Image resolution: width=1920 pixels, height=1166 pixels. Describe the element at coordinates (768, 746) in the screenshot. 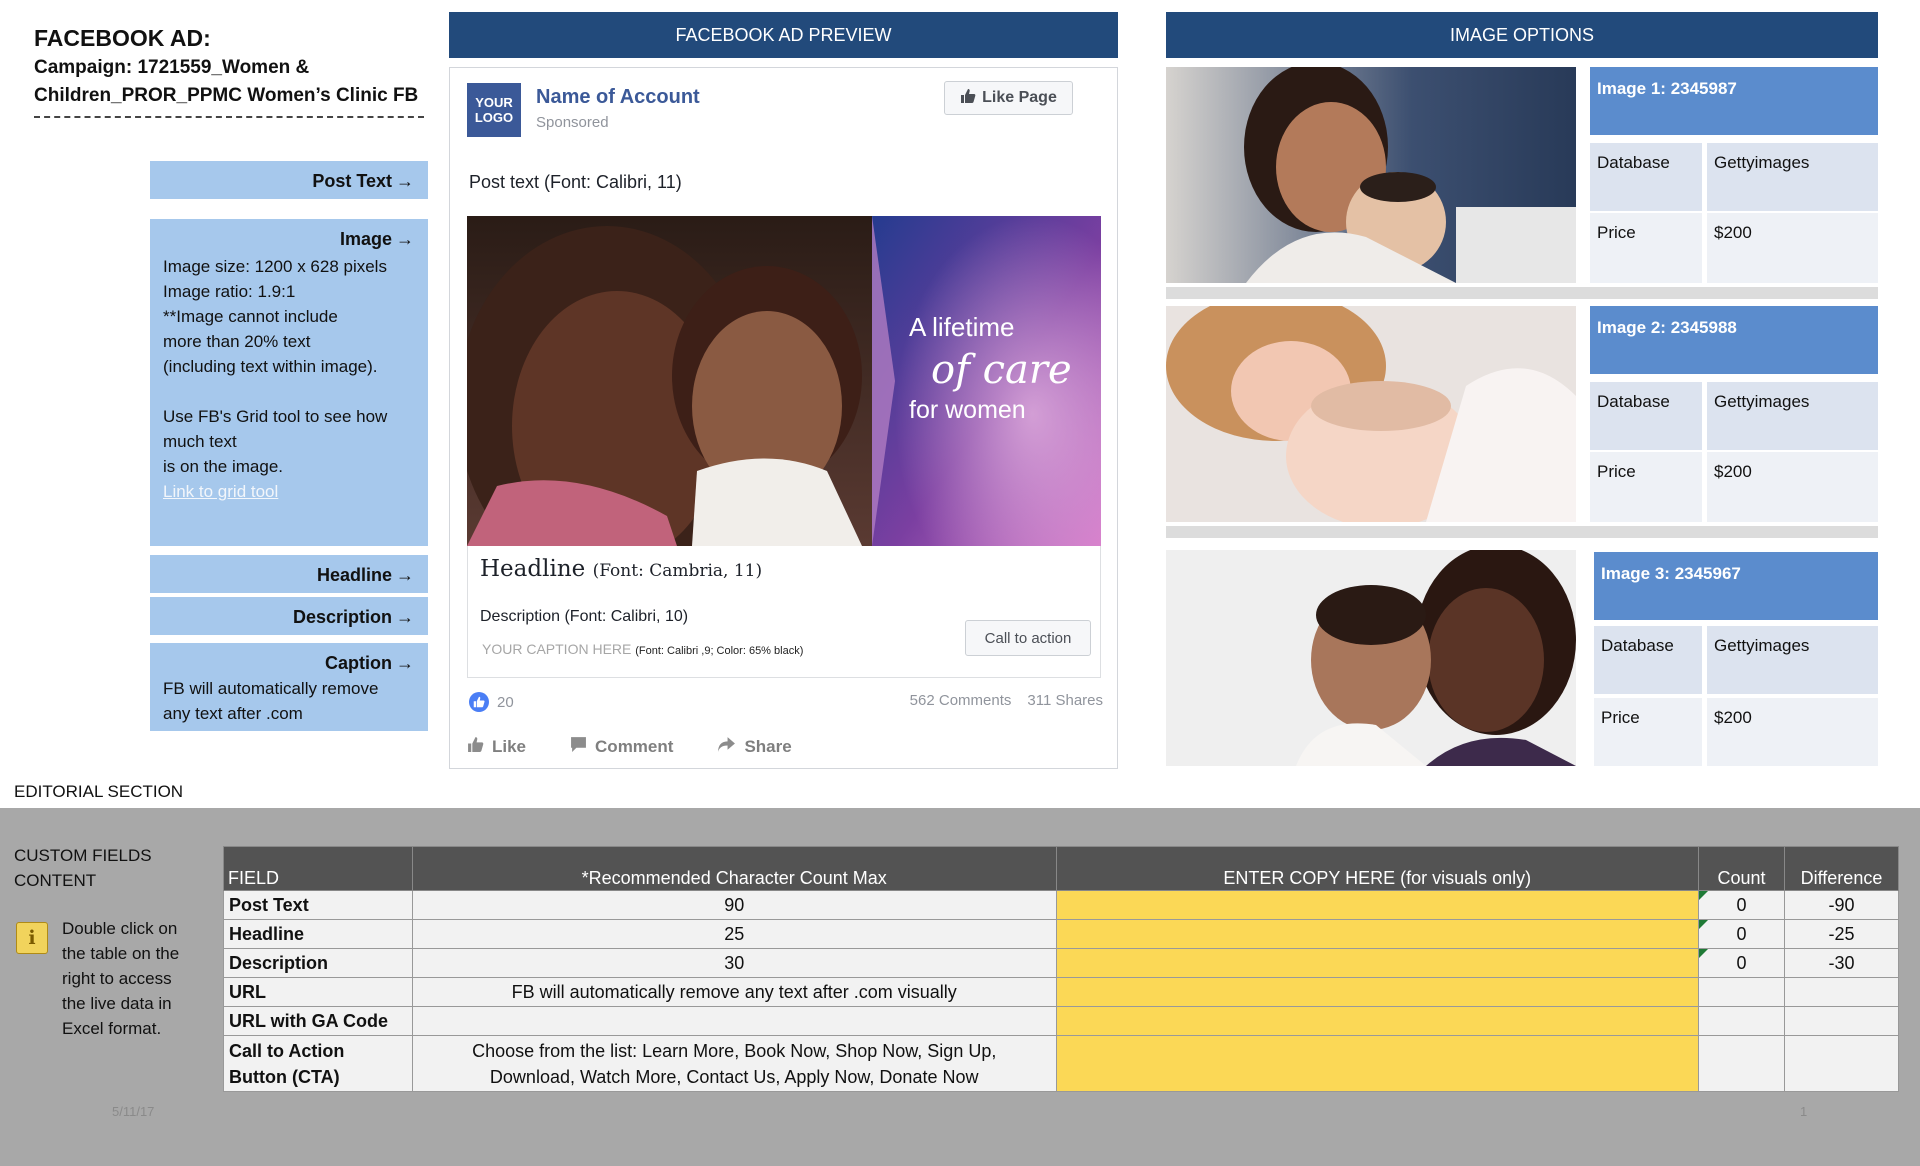

I see `share-action-label: Share` at that location.